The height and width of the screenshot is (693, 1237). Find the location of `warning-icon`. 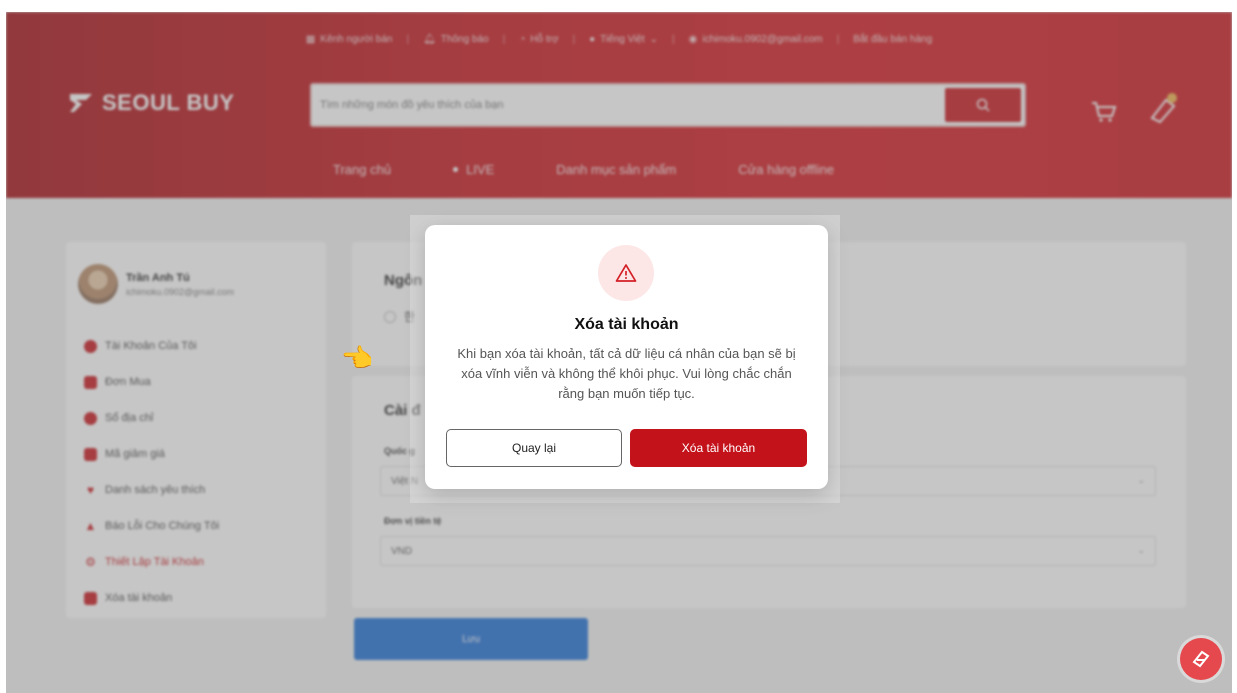

warning-icon is located at coordinates (626, 273).